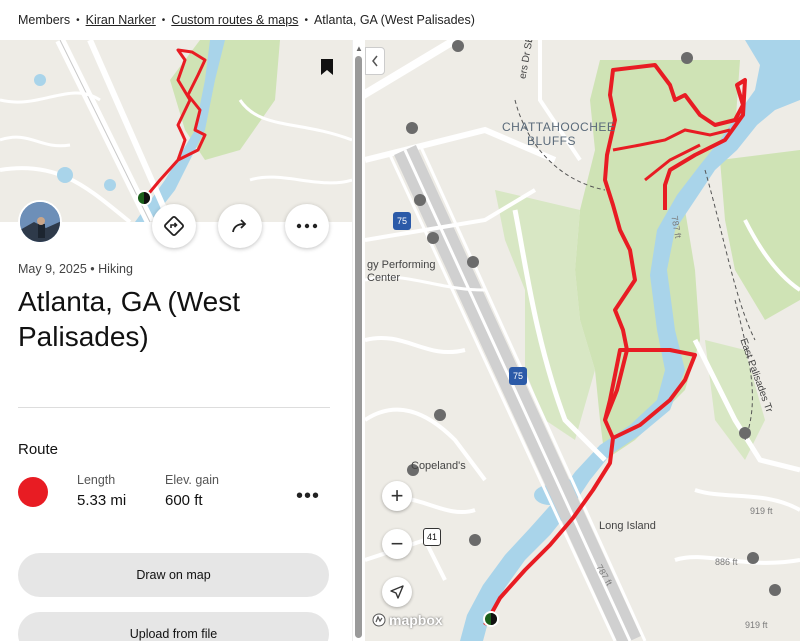 The width and height of the screenshot is (800, 641). Describe the element at coordinates (38, 449) in the screenshot. I see `route-heading: Route` at that location.